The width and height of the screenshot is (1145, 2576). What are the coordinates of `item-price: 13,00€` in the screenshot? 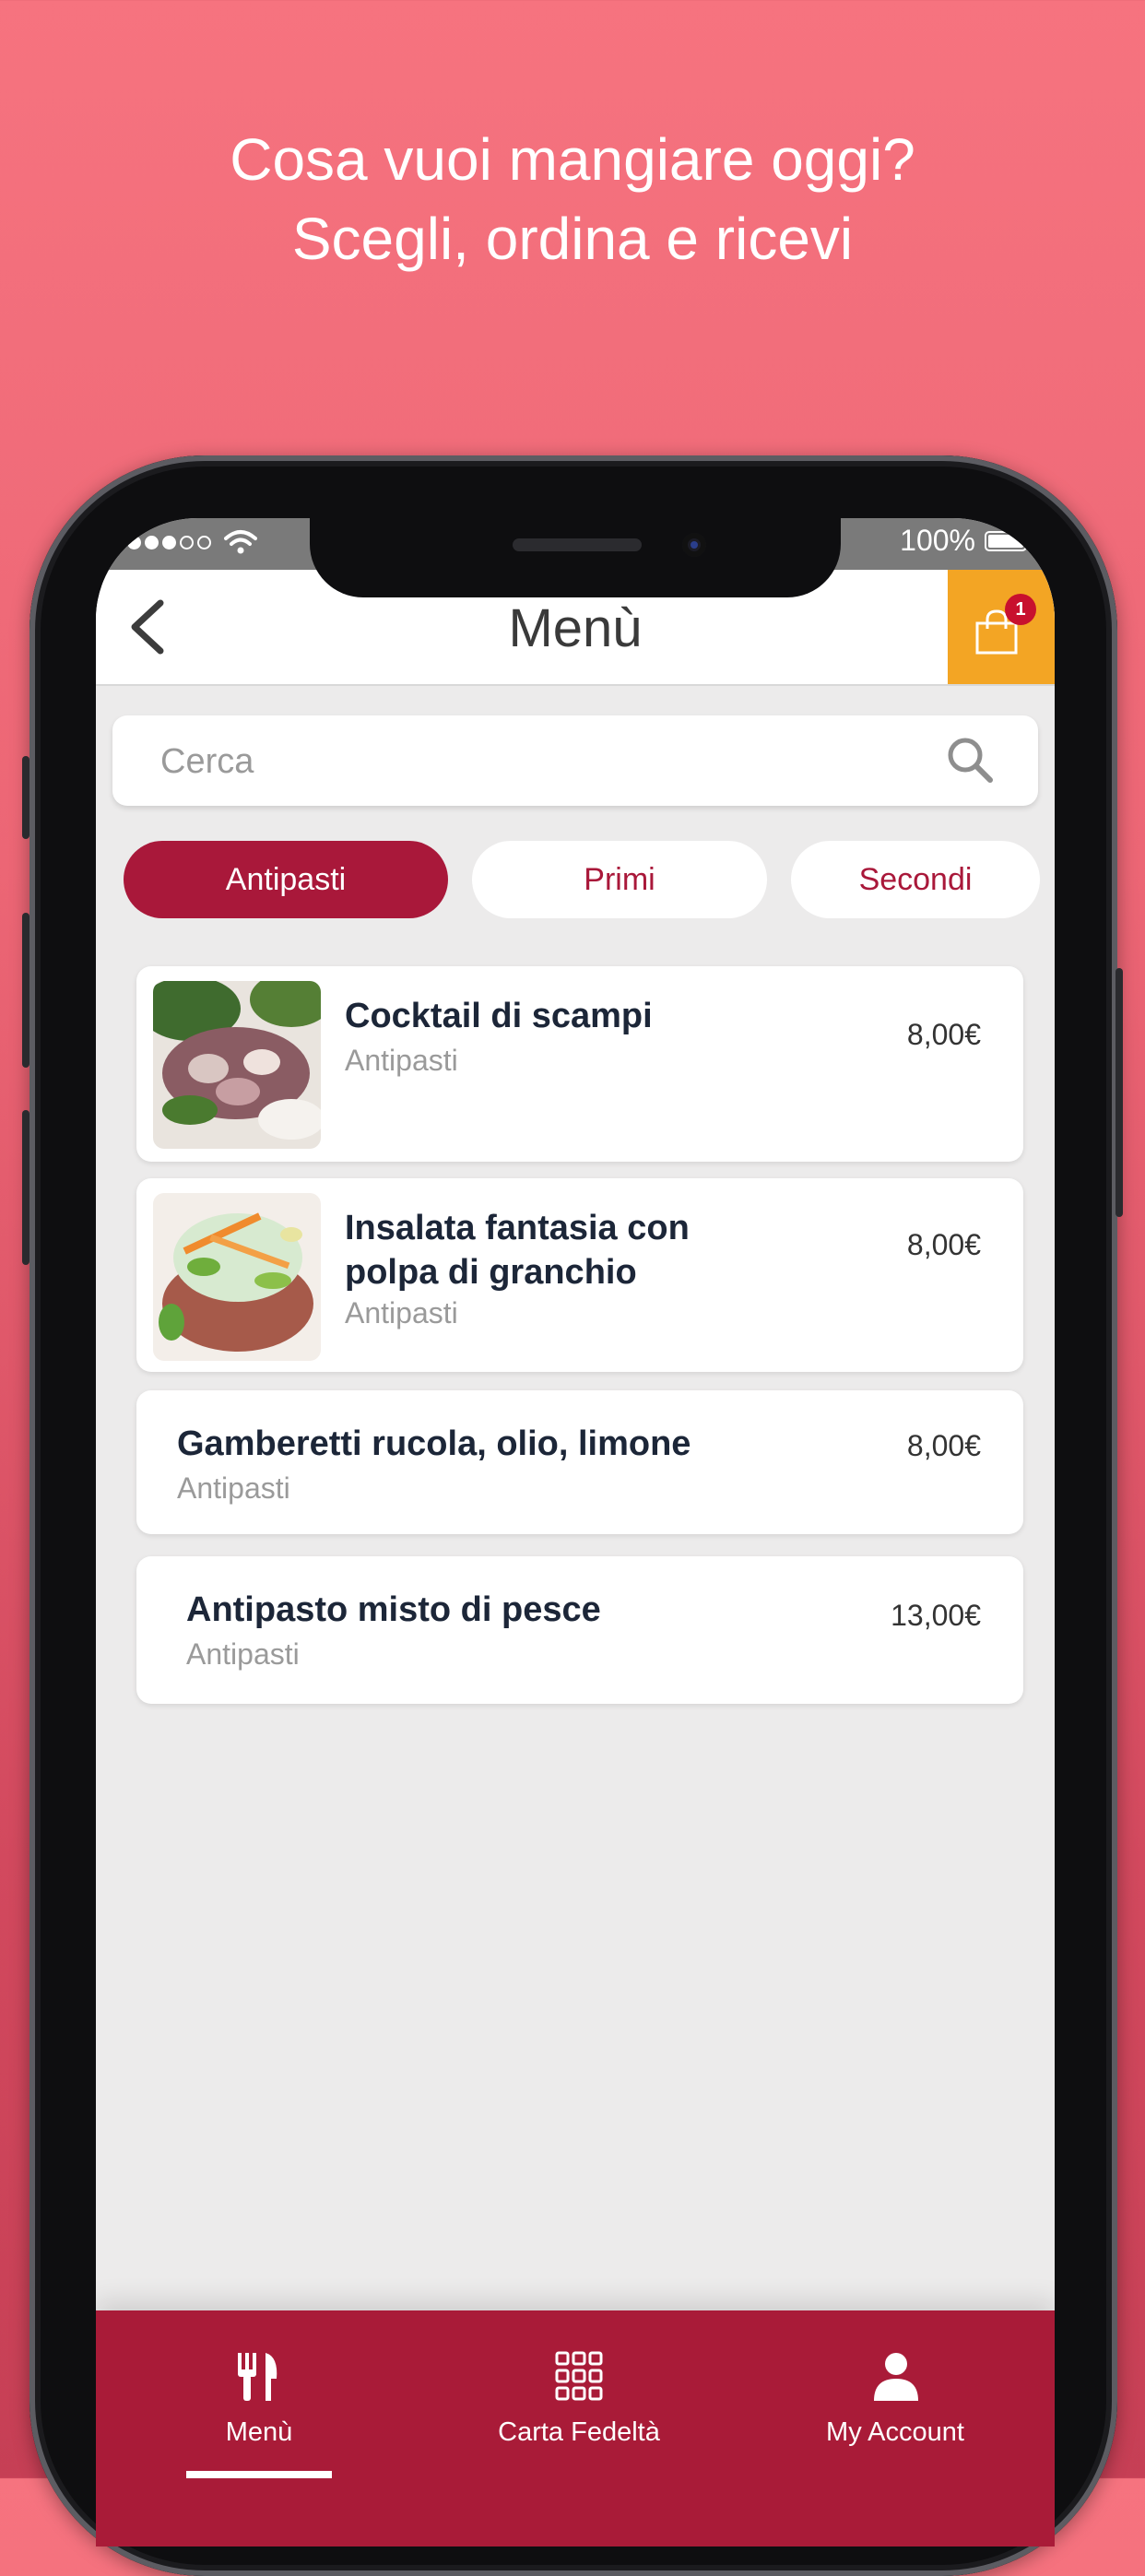 It's located at (936, 1615).